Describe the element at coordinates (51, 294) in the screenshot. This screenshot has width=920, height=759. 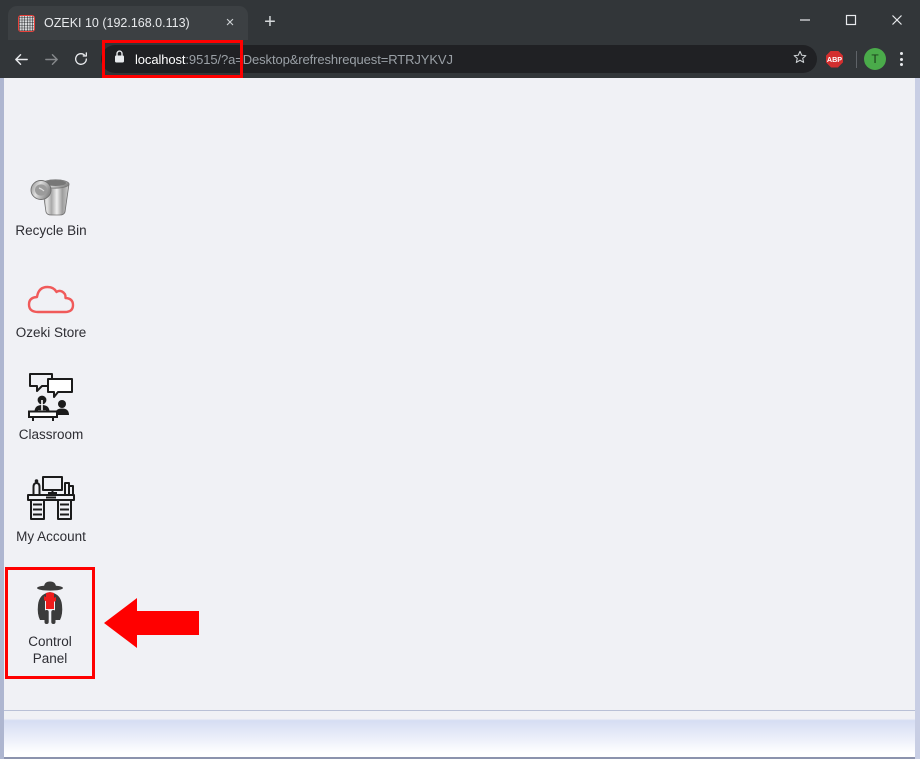
I see `cloud-store-icon` at that location.